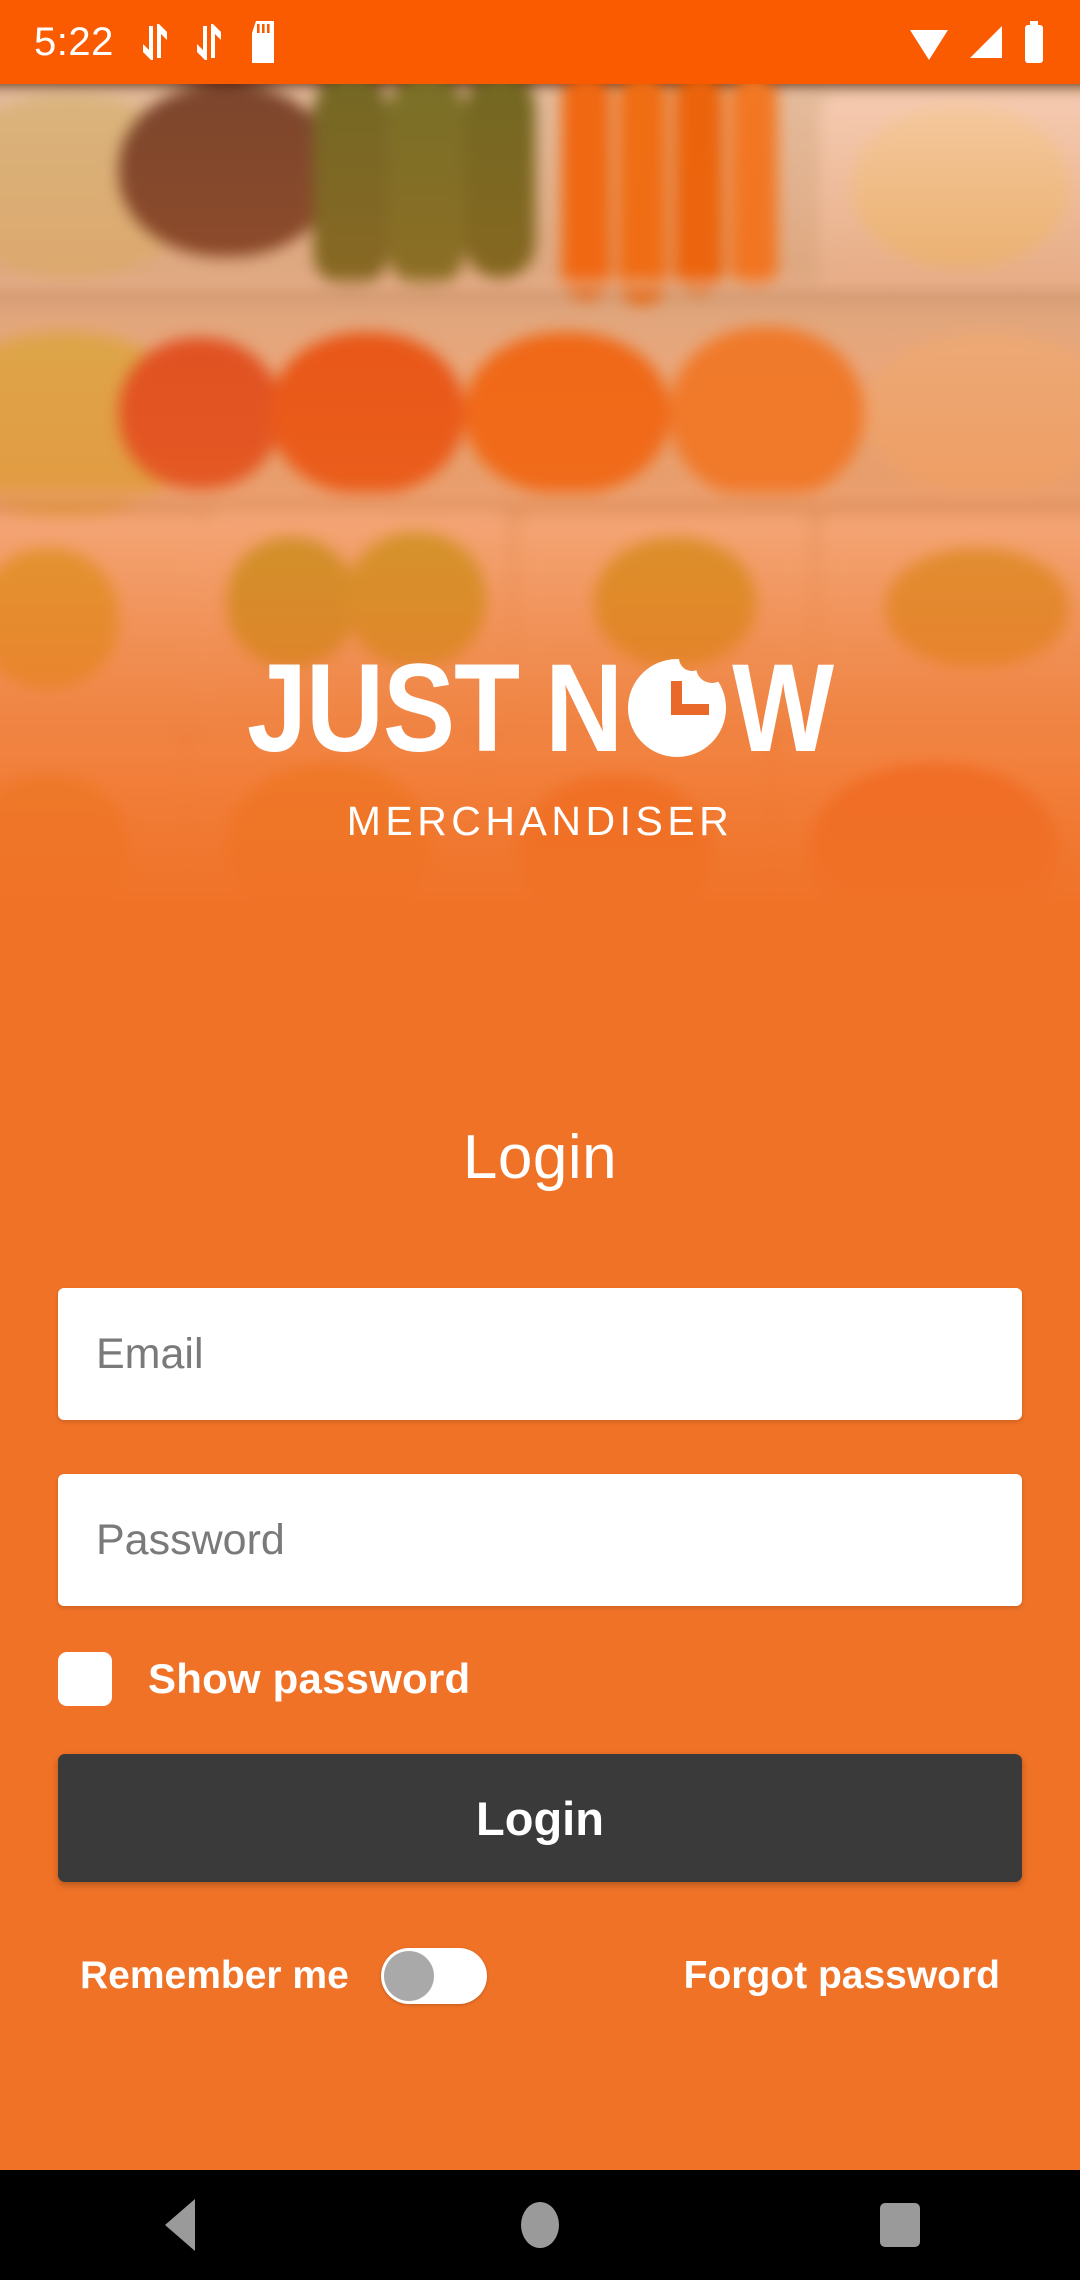 This screenshot has width=1080, height=2280. I want to click on password-field, so click(540, 1540).